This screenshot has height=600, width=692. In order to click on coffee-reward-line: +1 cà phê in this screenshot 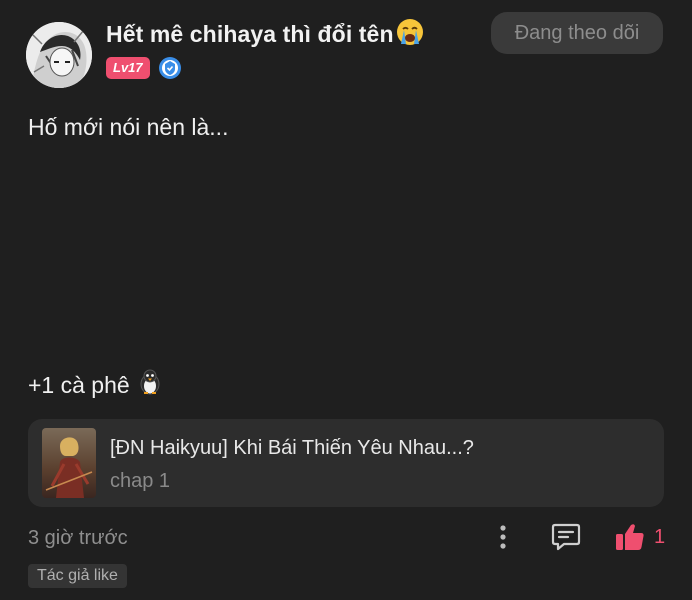, I will do `click(95, 385)`.